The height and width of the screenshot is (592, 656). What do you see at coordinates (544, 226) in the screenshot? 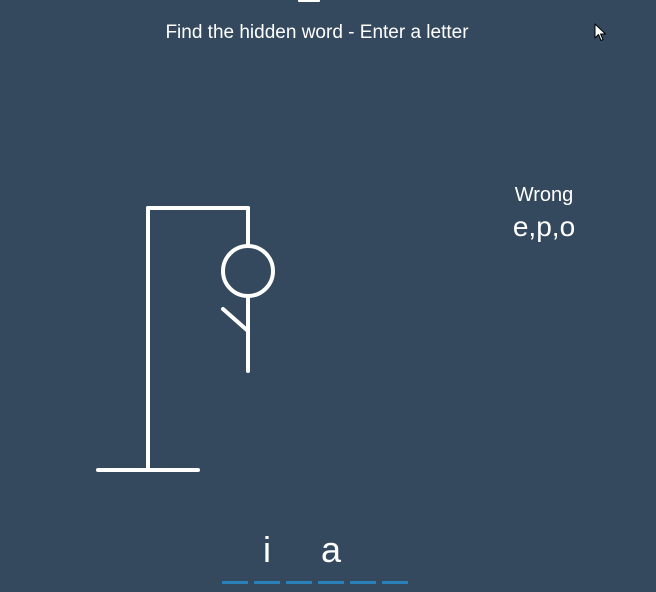
I see `wrong-letters: e,p,o` at bounding box center [544, 226].